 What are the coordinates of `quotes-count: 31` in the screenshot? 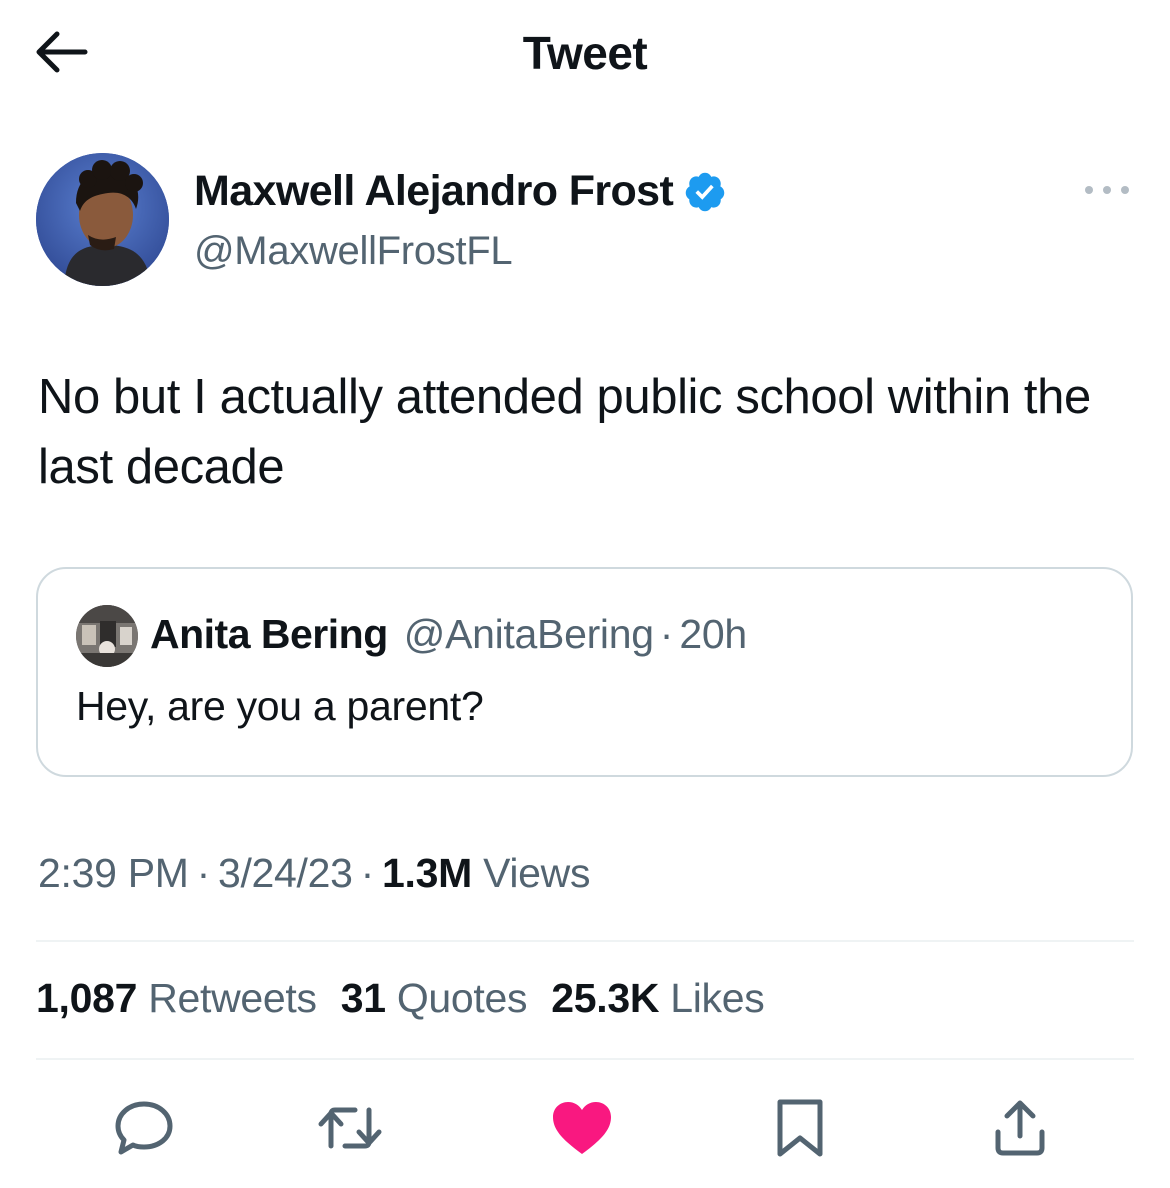 It's located at (363, 998).